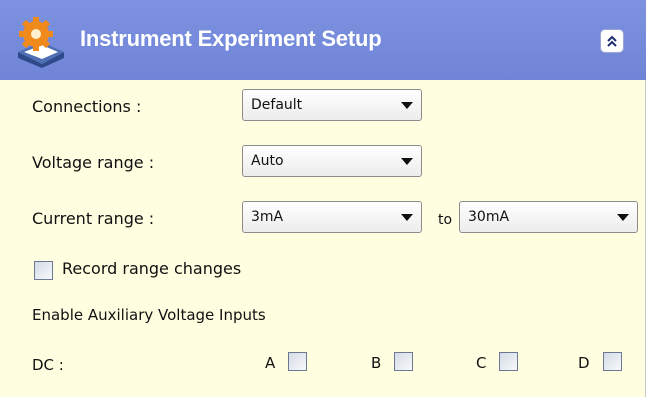  What do you see at coordinates (270, 363) in the screenshot?
I see `channel-a-label: A` at bounding box center [270, 363].